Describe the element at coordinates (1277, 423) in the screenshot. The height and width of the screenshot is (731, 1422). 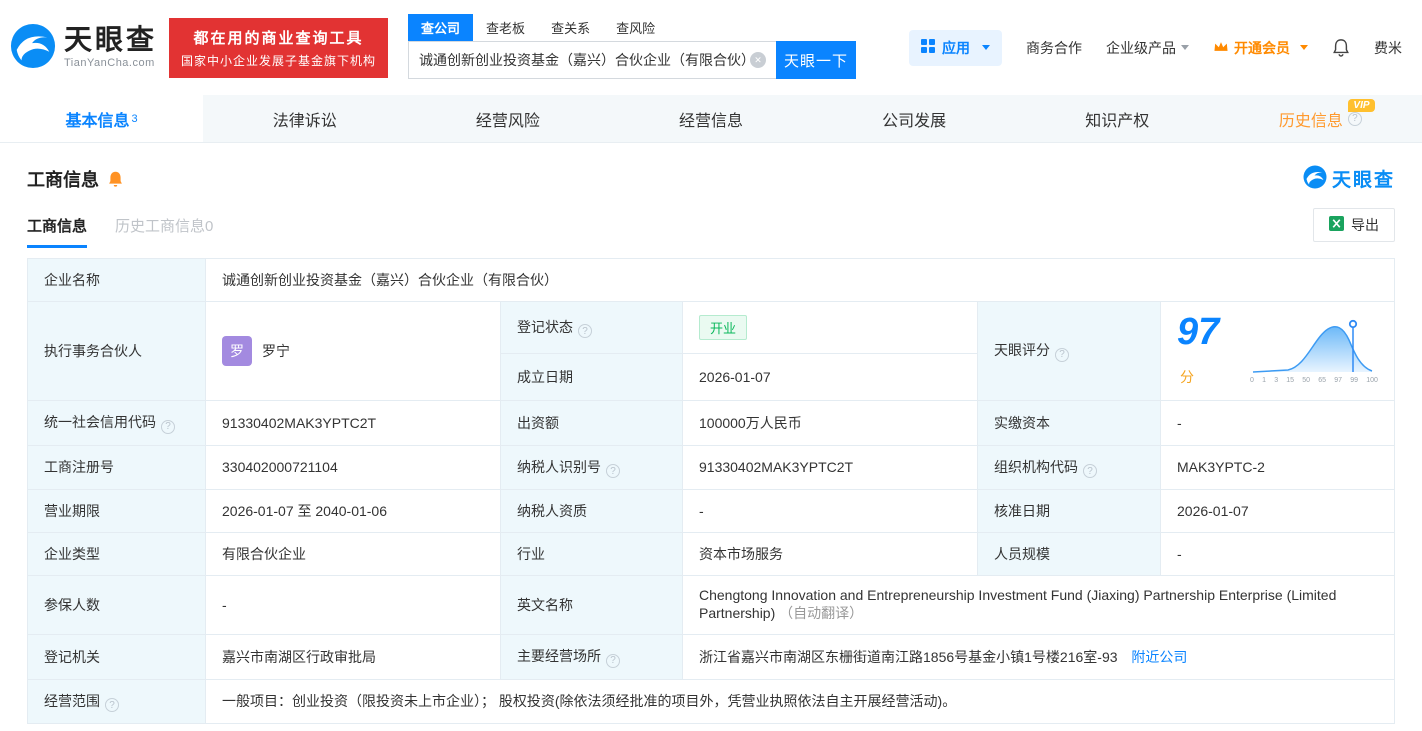
I see `paid-capital-value: -` at that location.